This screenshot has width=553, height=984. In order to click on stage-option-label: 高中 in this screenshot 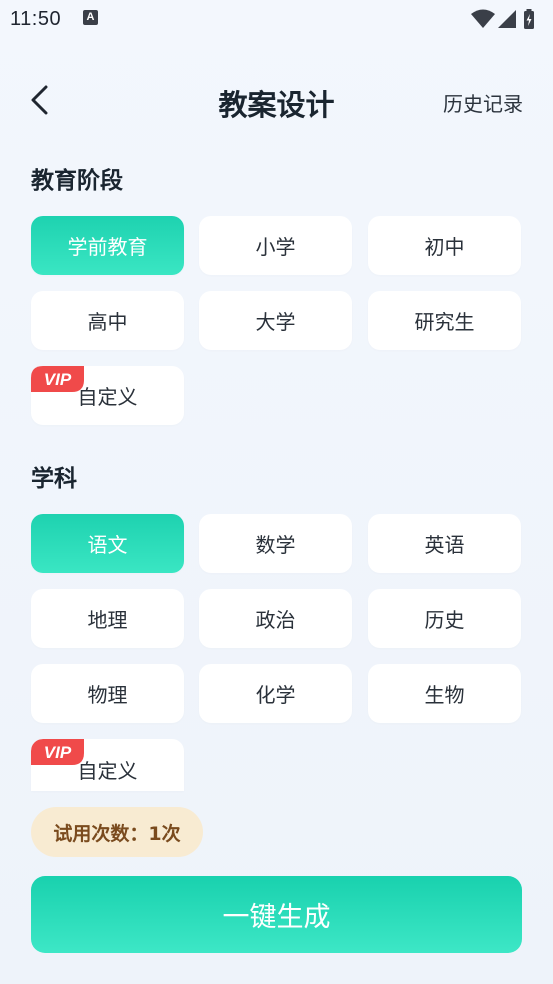, I will do `click(107, 322)`.